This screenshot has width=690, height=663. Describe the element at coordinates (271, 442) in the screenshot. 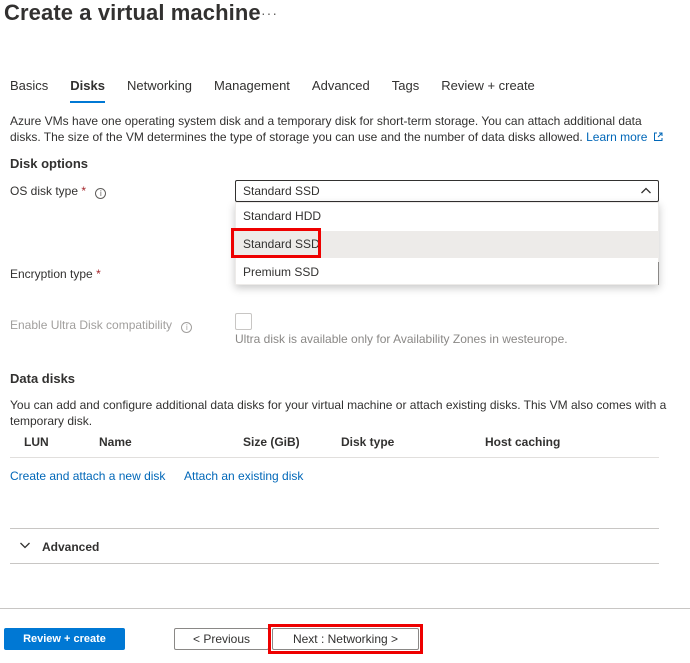

I see `column-size: Size (GiB)` at that location.